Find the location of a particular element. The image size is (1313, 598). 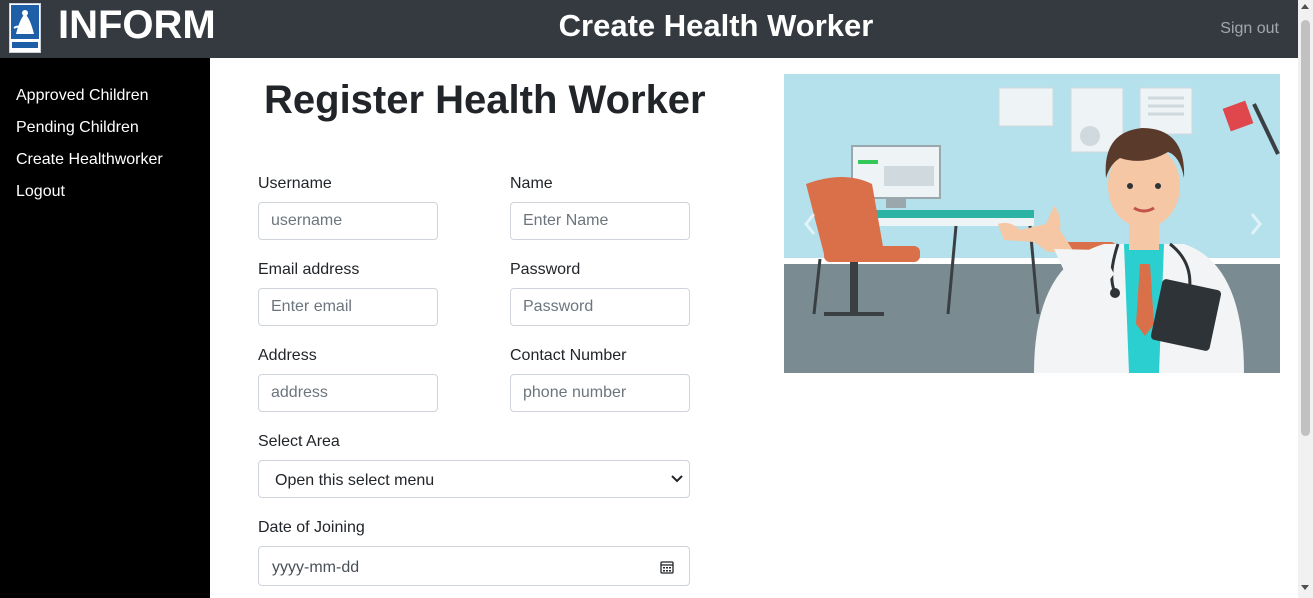

date-placeholder: yyyy-mm-dd is located at coordinates (316, 567).